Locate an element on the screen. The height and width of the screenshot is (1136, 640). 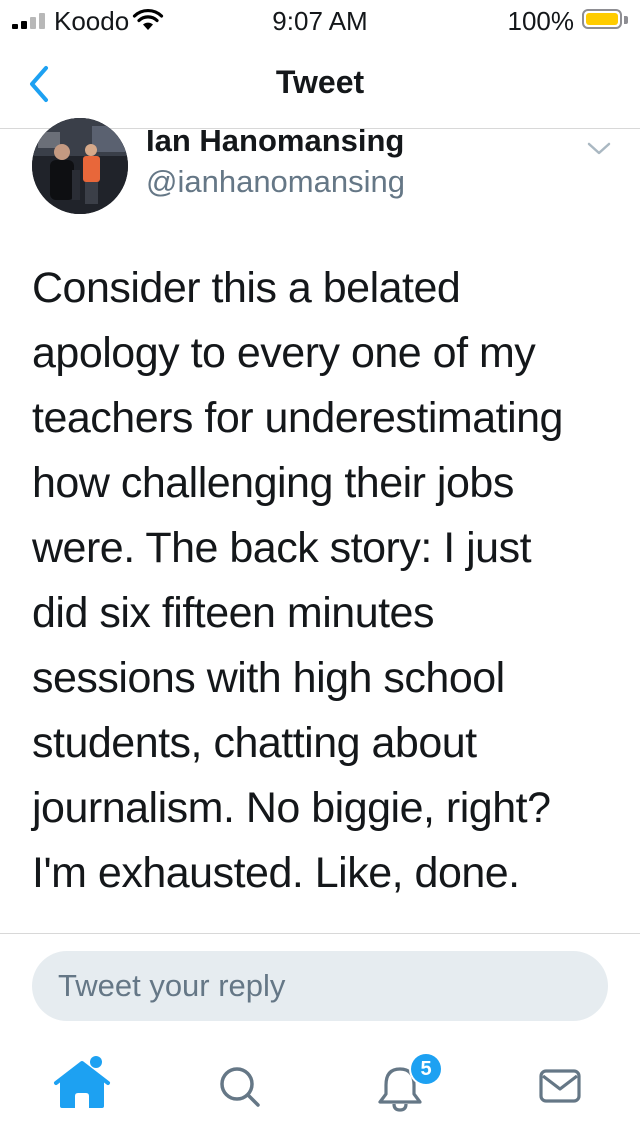
reply-placeholder: Tweet your reply is located at coordinates (172, 985).